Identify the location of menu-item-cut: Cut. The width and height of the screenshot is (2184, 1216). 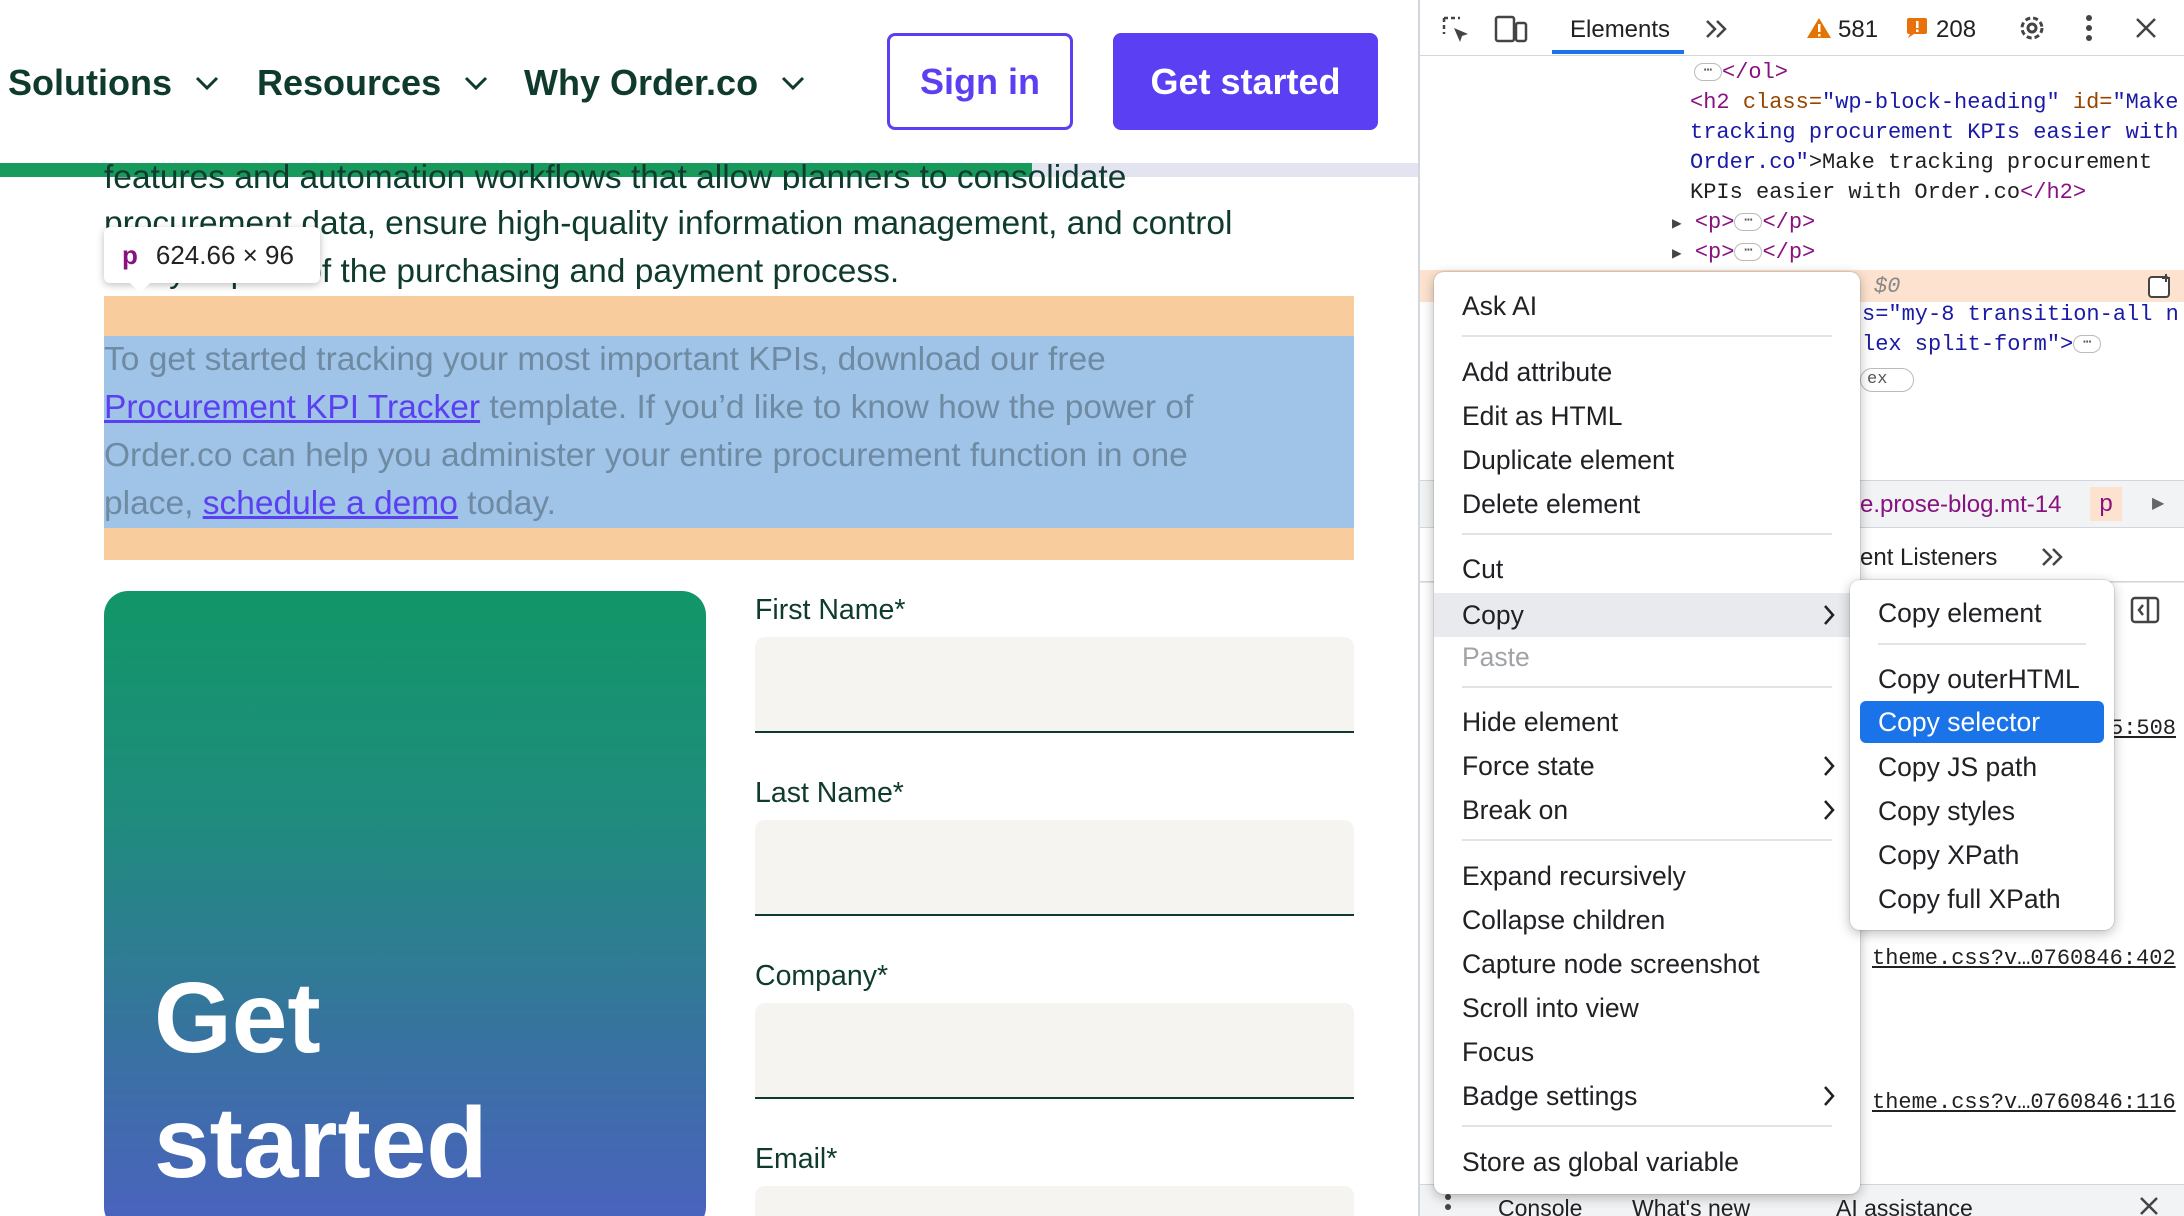
(1647, 569).